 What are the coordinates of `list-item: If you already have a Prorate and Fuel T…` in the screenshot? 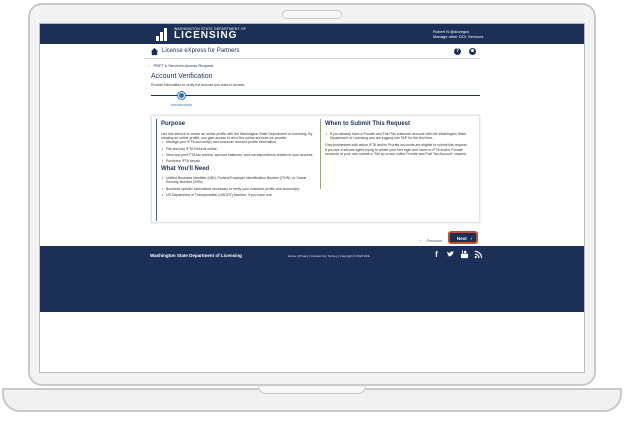 It's located at (401, 136).